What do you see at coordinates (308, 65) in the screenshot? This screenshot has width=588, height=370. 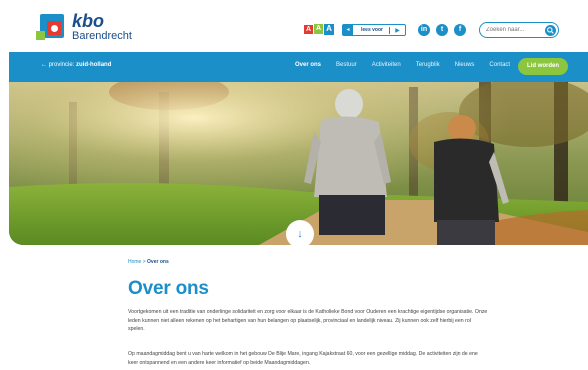 I see `nav-item-over-ons: Over ons` at bounding box center [308, 65].